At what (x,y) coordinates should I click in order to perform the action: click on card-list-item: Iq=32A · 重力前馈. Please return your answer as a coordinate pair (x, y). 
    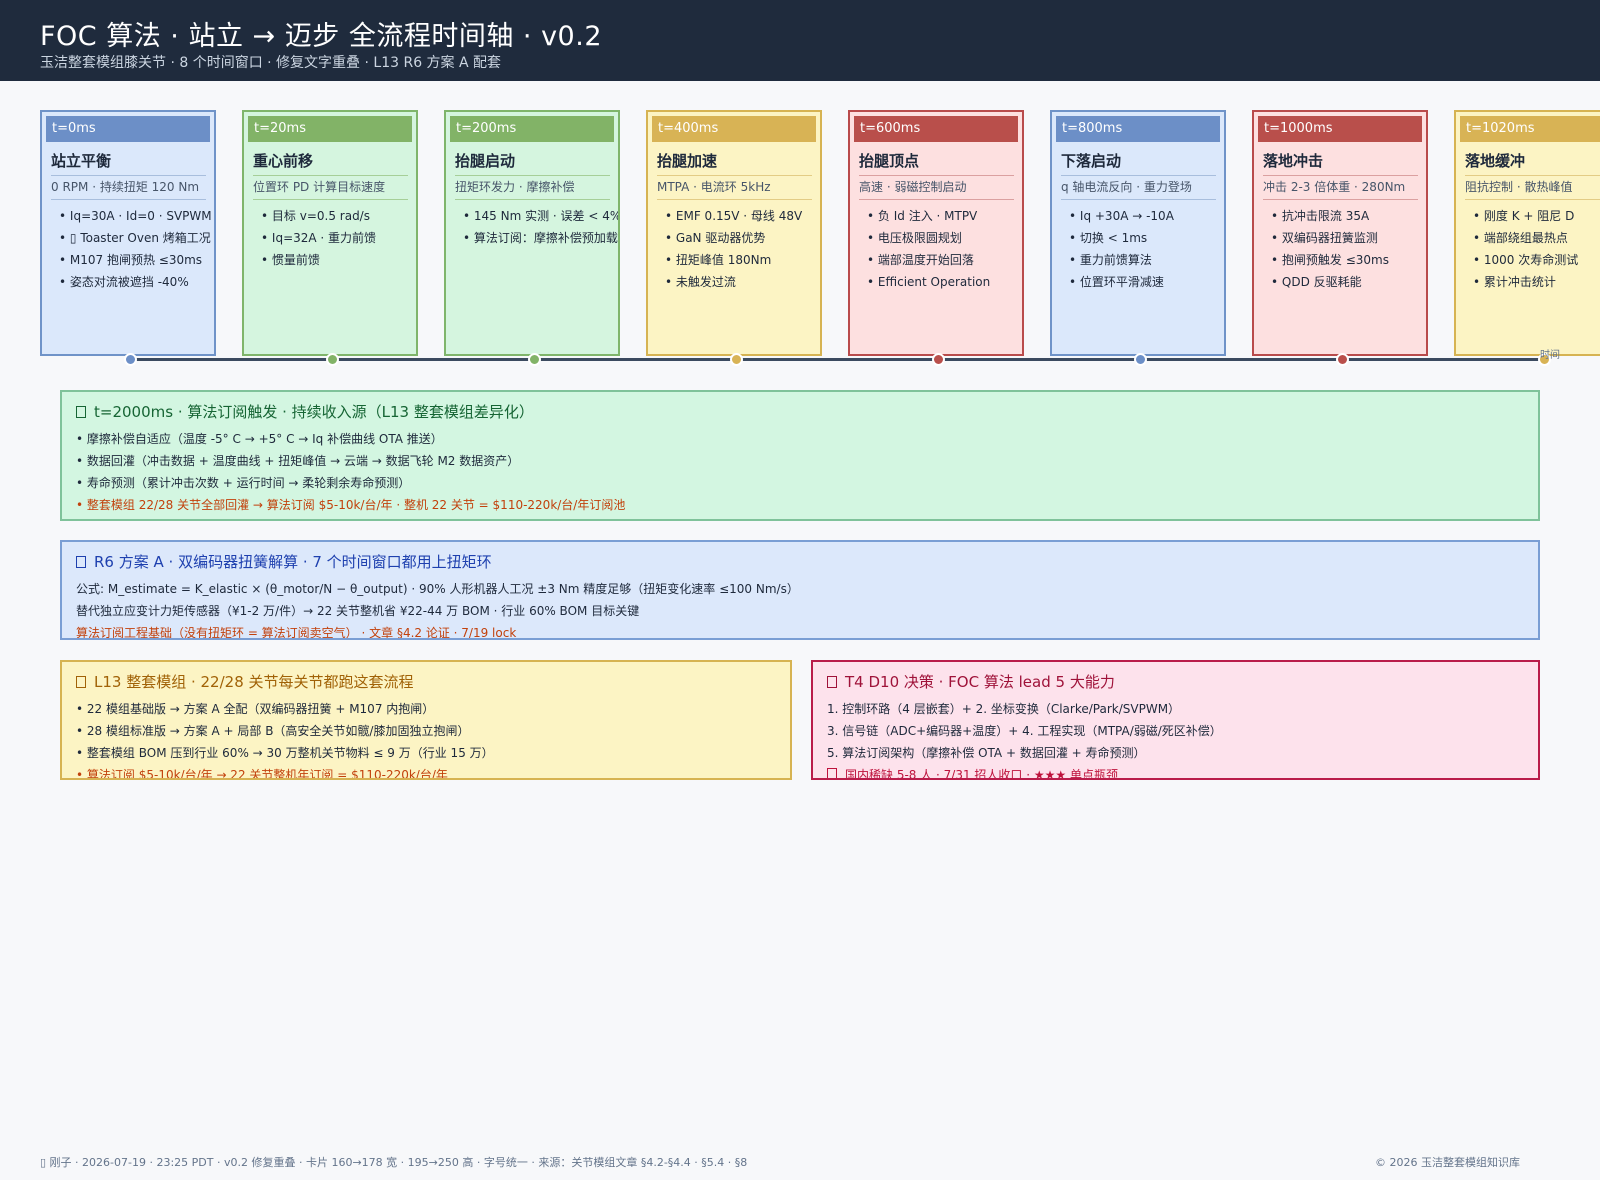
    Looking at the image, I should click on (338, 238).